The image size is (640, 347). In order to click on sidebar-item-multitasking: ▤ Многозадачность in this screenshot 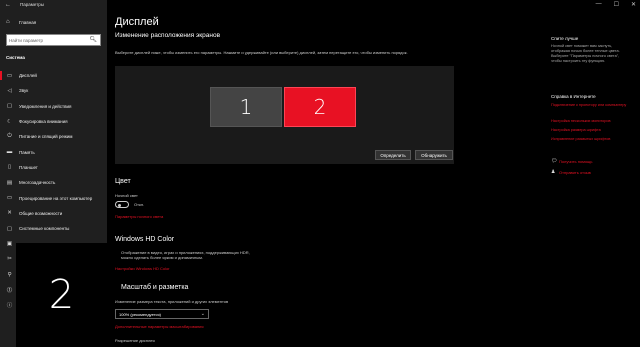, I will do `click(53, 182)`.